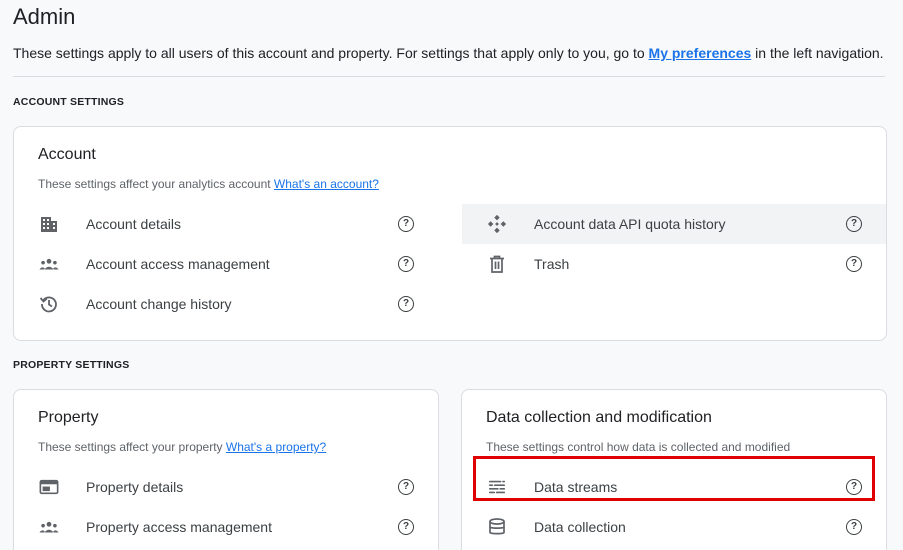 This screenshot has width=903, height=550. I want to click on account-data-api-quota-history-label: Account data API quota history, so click(630, 224).